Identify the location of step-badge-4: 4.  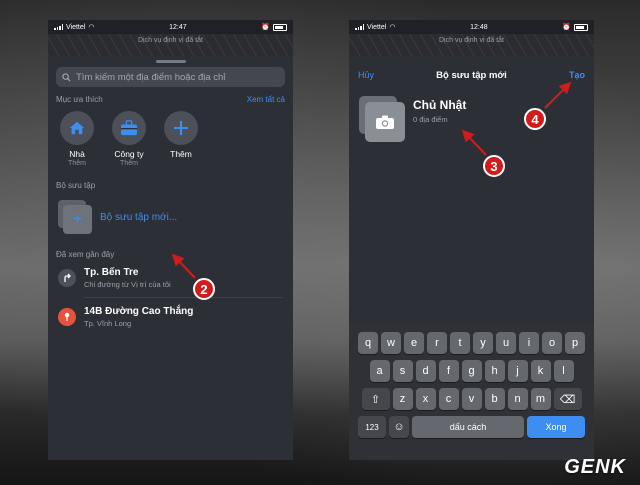
(535, 119).